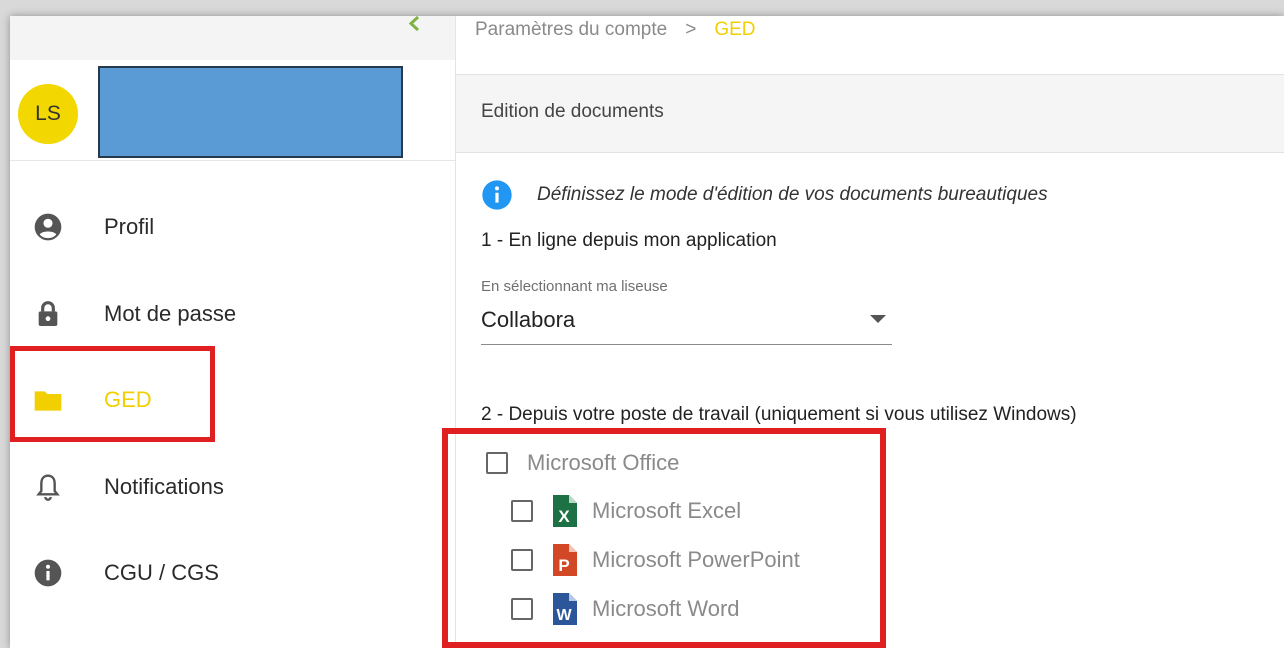 This screenshot has width=1284, height=648. I want to click on user-name-redacted, so click(250, 112).